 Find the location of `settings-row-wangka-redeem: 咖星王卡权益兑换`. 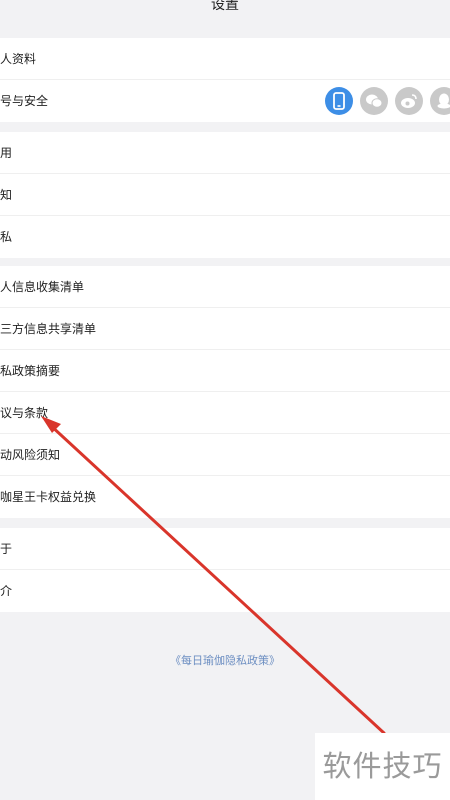

settings-row-wangka-redeem: 咖星王卡权益兑换 is located at coordinates (225, 497).